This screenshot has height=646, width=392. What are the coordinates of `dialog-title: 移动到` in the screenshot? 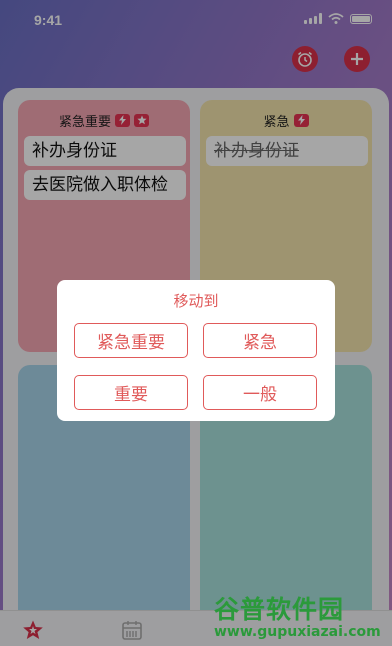 It's located at (196, 301).